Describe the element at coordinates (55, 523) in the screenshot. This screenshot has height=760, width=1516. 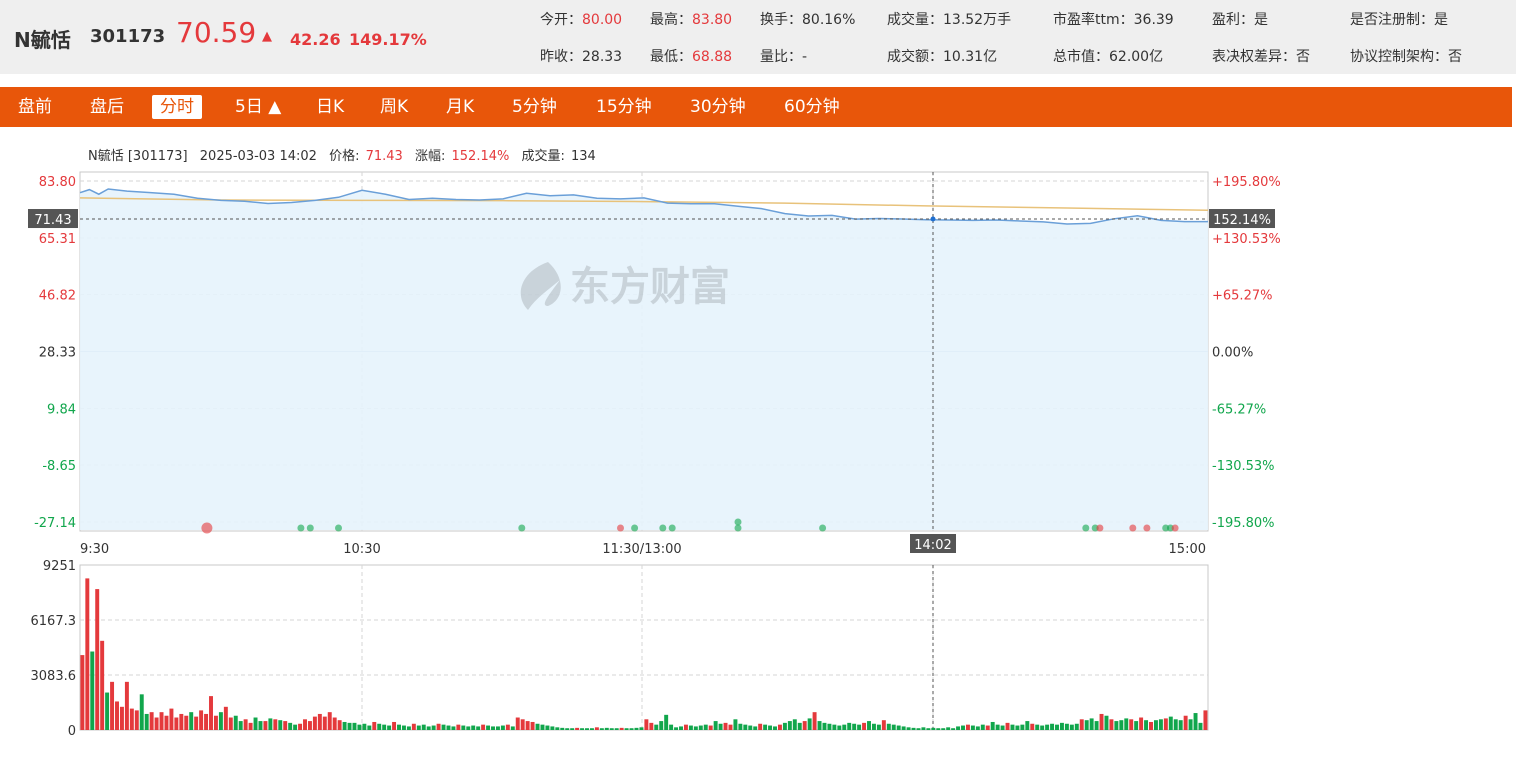
I see `y-tick-label: -27.14` at that location.